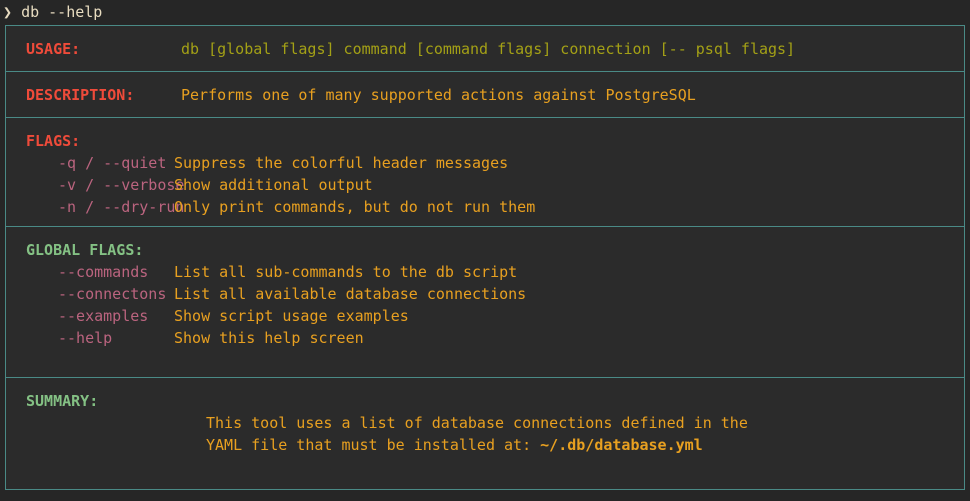 This screenshot has height=501, width=970. I want to click on shell-command-text: db --help, so click(62, 12).